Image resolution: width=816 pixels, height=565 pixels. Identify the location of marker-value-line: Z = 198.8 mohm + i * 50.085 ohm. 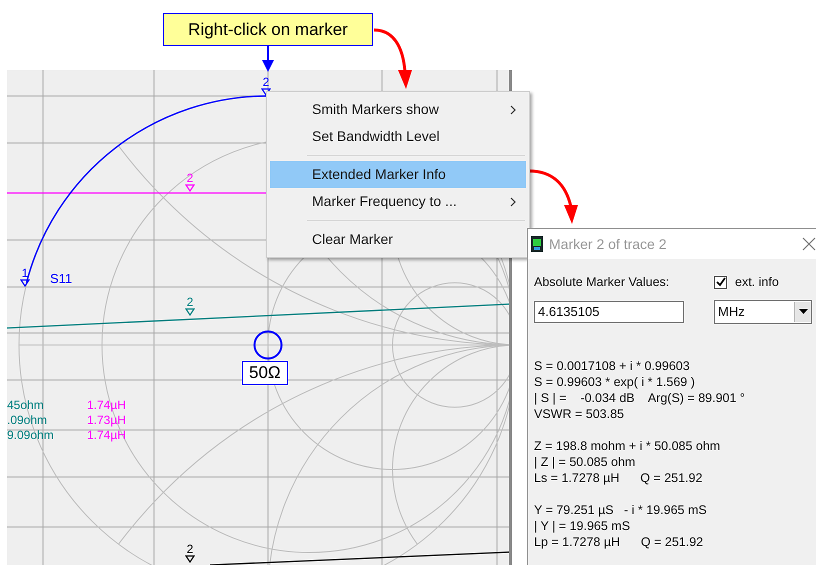
(628, 446).